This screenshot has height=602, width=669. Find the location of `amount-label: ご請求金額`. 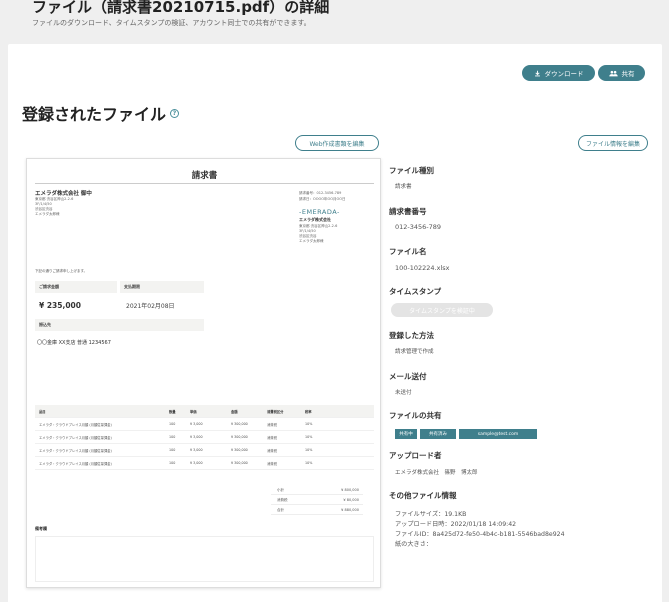

amount-label: ご請求金額 is located at coordinates (76, 287).